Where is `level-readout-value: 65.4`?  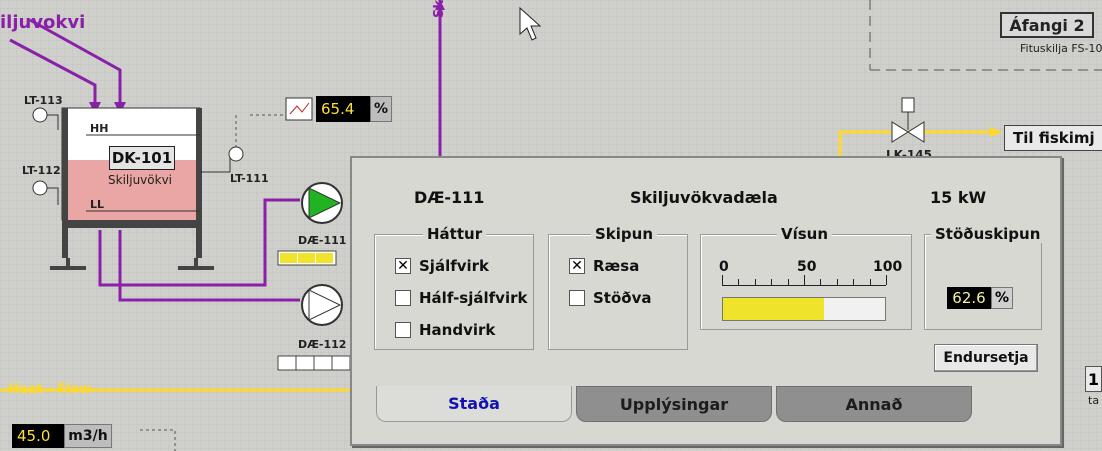
level-readout-value: 65.4 is located at coordinates (343, 109).